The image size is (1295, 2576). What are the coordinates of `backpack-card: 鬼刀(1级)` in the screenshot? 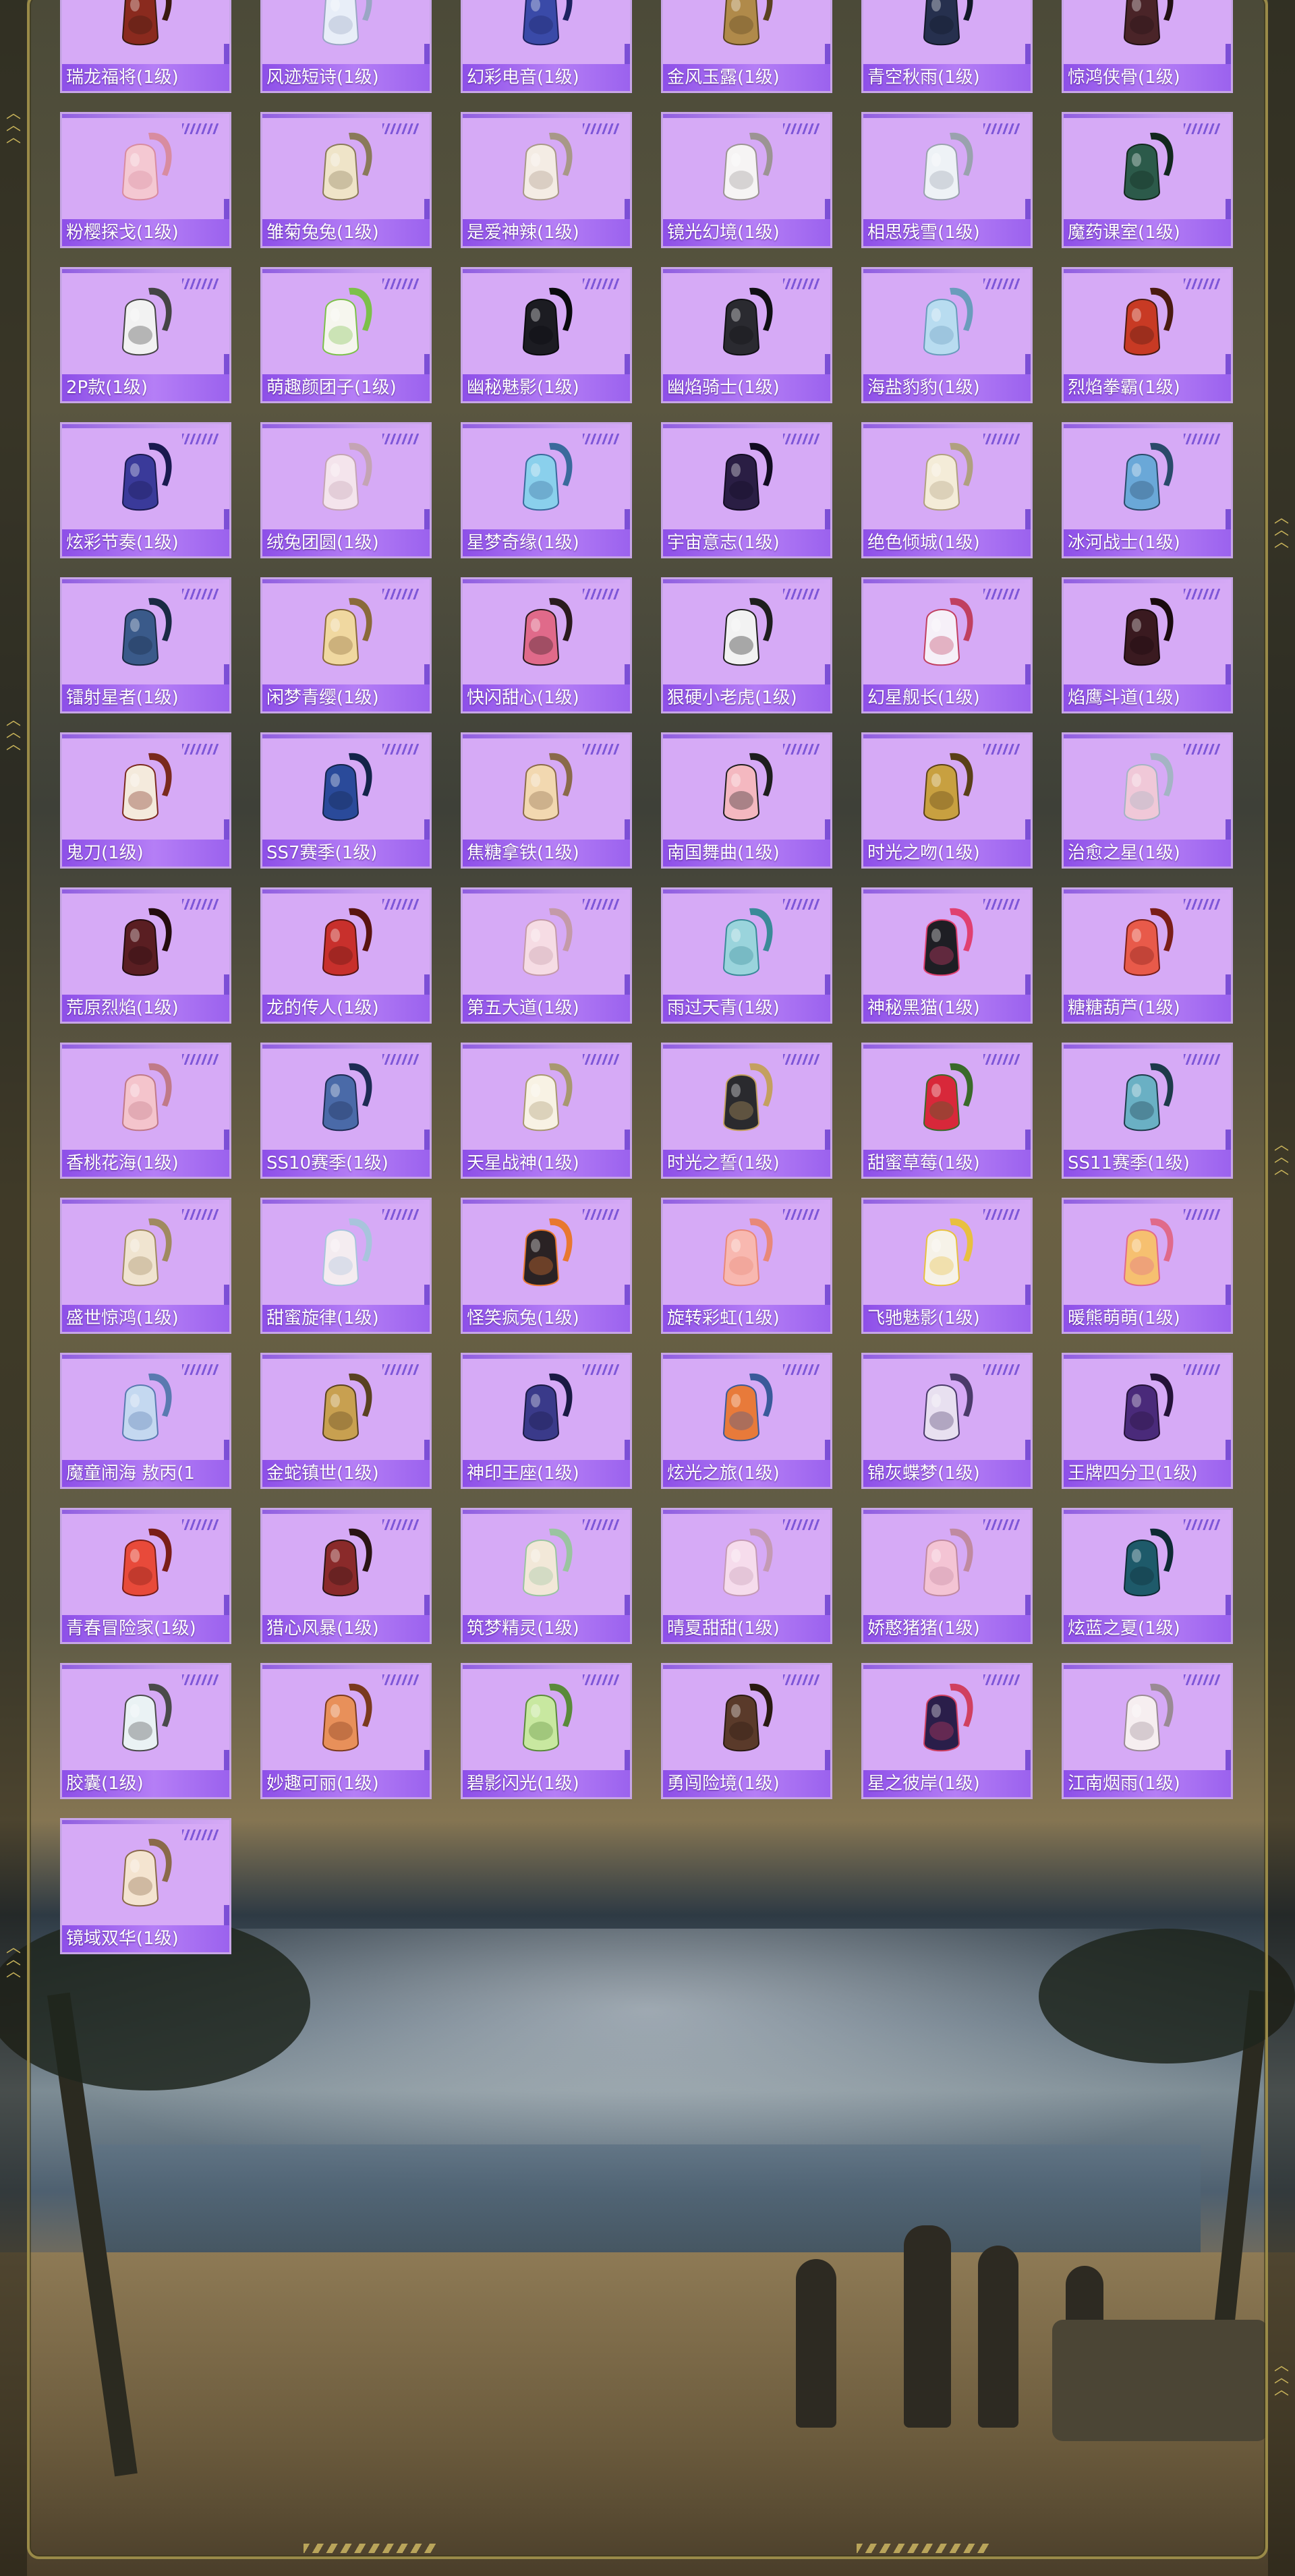 It's located at (145, 801).